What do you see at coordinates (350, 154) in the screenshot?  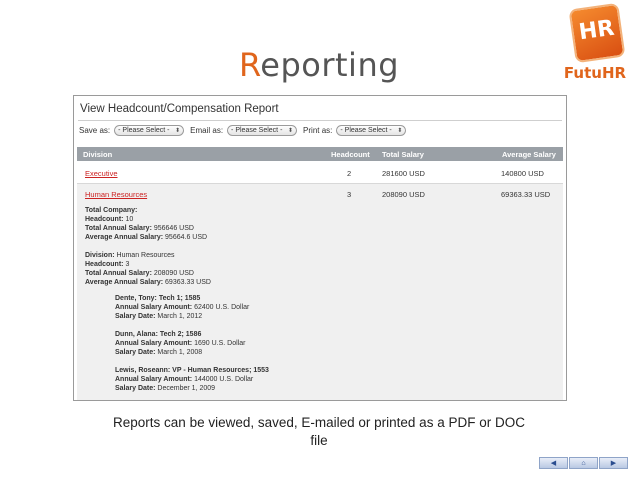 I see `col-headcount: Headcount` at bounding box center [350, 154].